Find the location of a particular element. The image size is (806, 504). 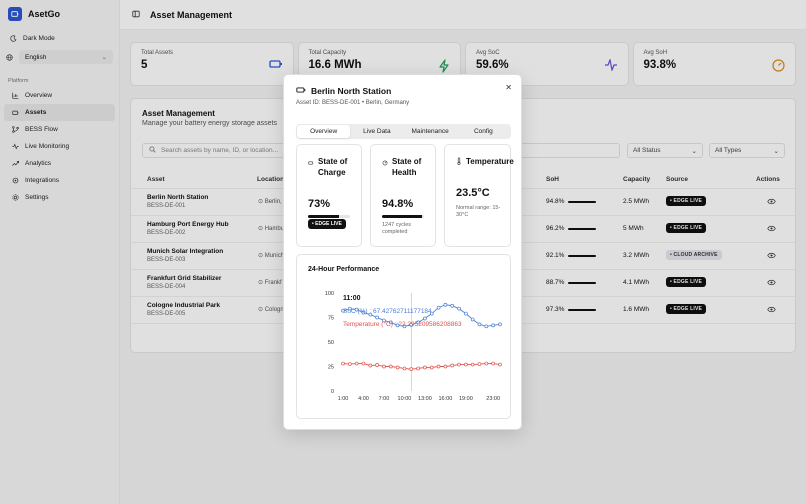

soh-note: 1247 cycles completed is located at coordinates (397, 228).